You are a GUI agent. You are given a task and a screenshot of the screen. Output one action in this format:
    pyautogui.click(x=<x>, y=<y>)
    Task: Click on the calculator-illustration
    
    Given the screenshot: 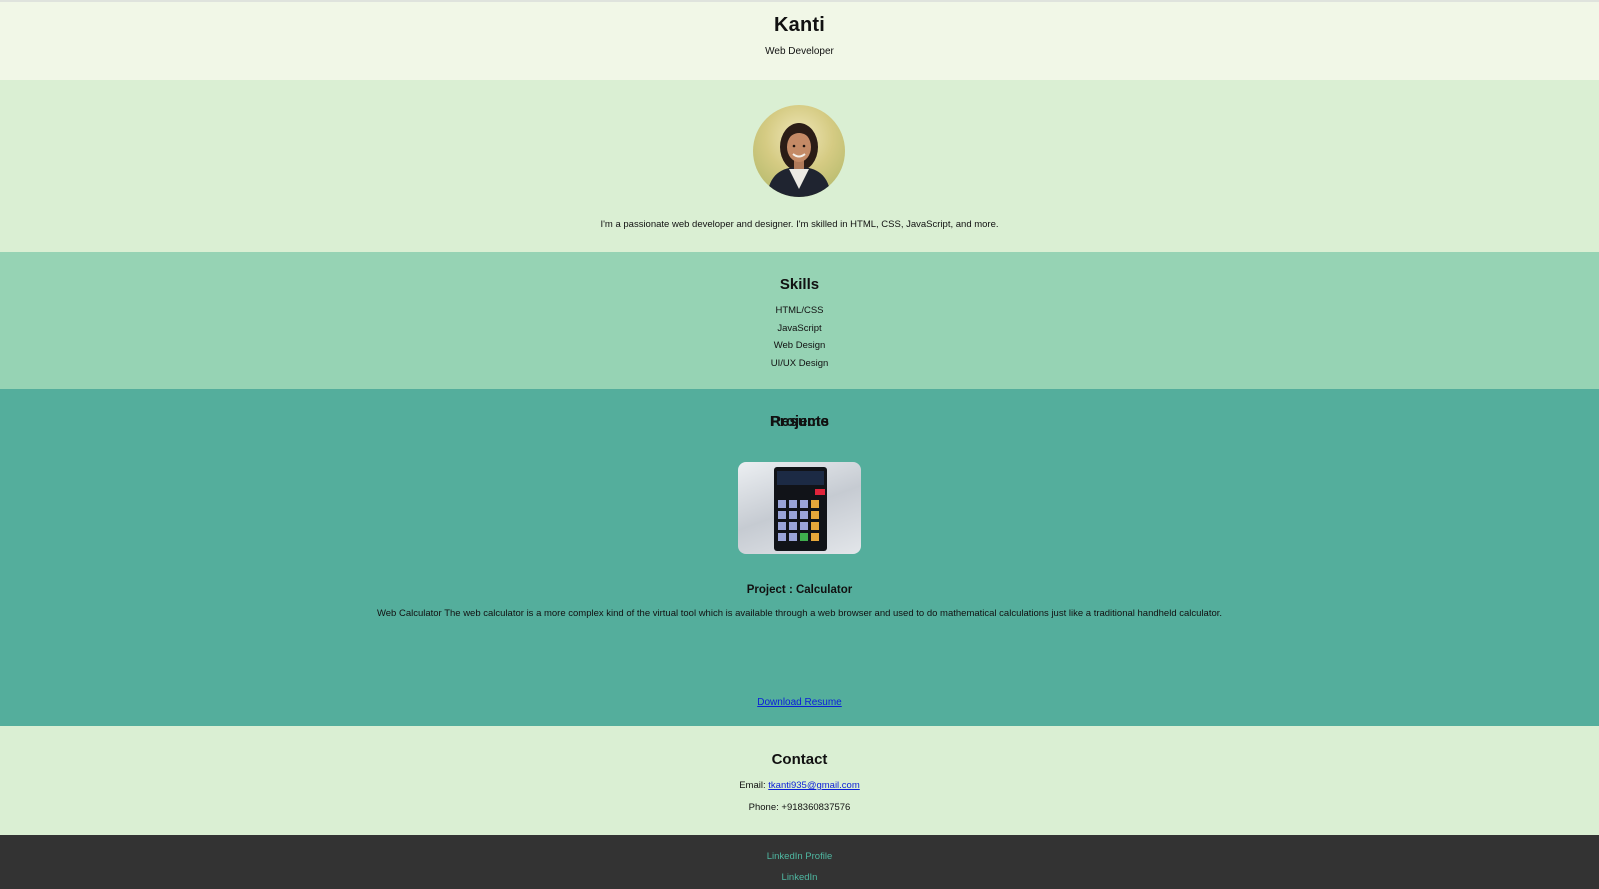 What is the action you would take?
    pyautogui.click(x=800, y=509)
    